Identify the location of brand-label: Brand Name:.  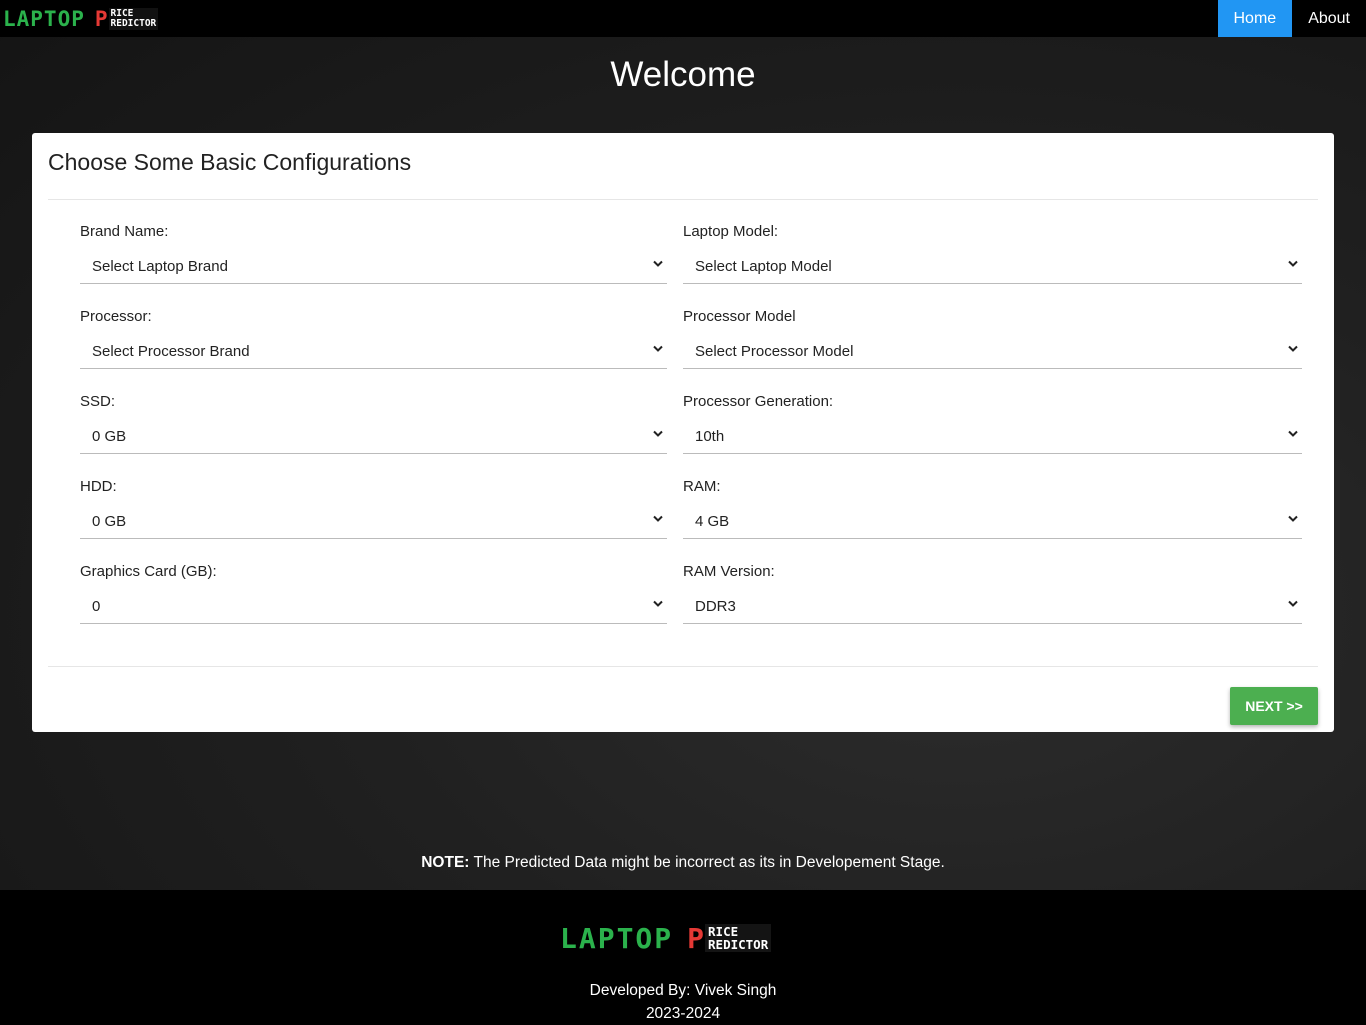
(124, 231).